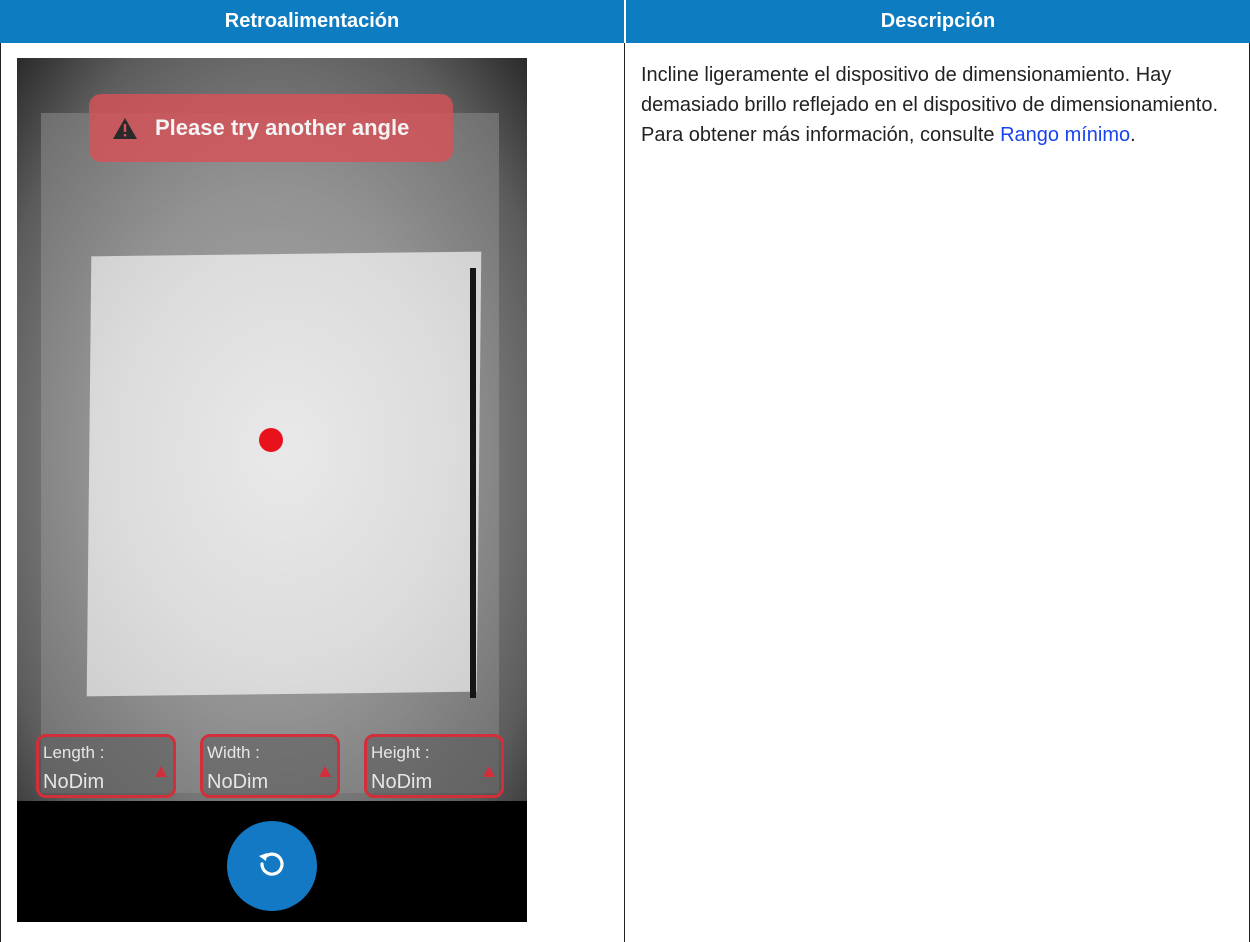 The height and width of the screenshot is (942, 1250). Describe the element at coordinates (282, 127) in the screenshot. I see `alert-message: Please try another angle` at that location.